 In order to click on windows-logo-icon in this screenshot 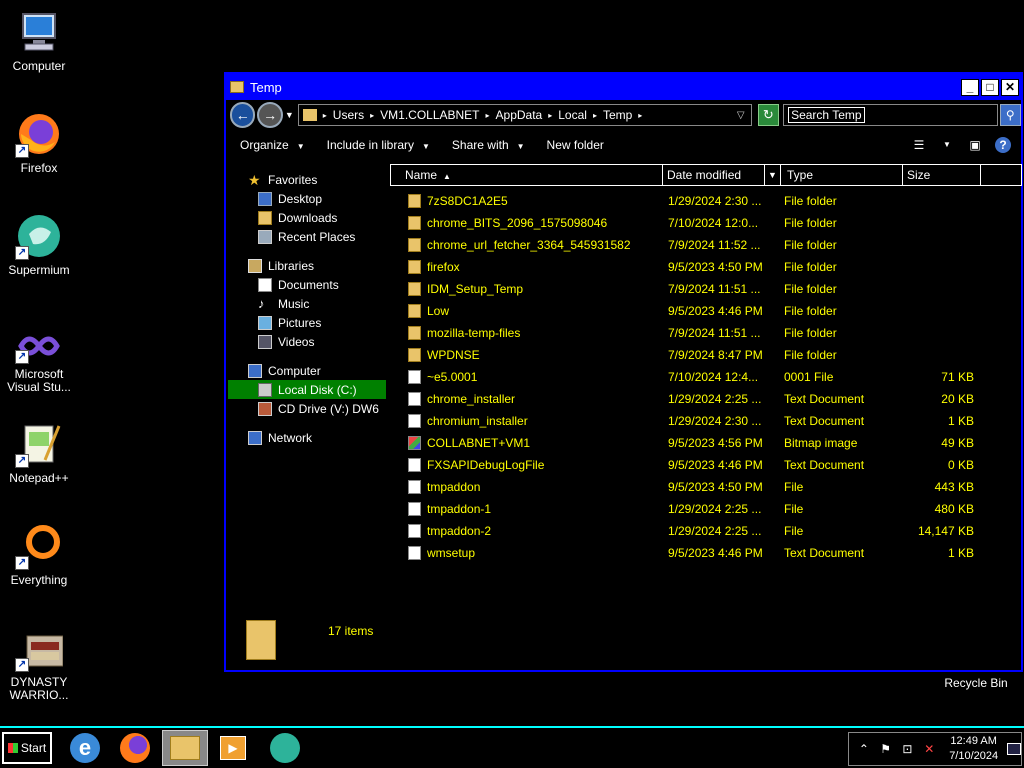, I will do `click(12, 748)`.